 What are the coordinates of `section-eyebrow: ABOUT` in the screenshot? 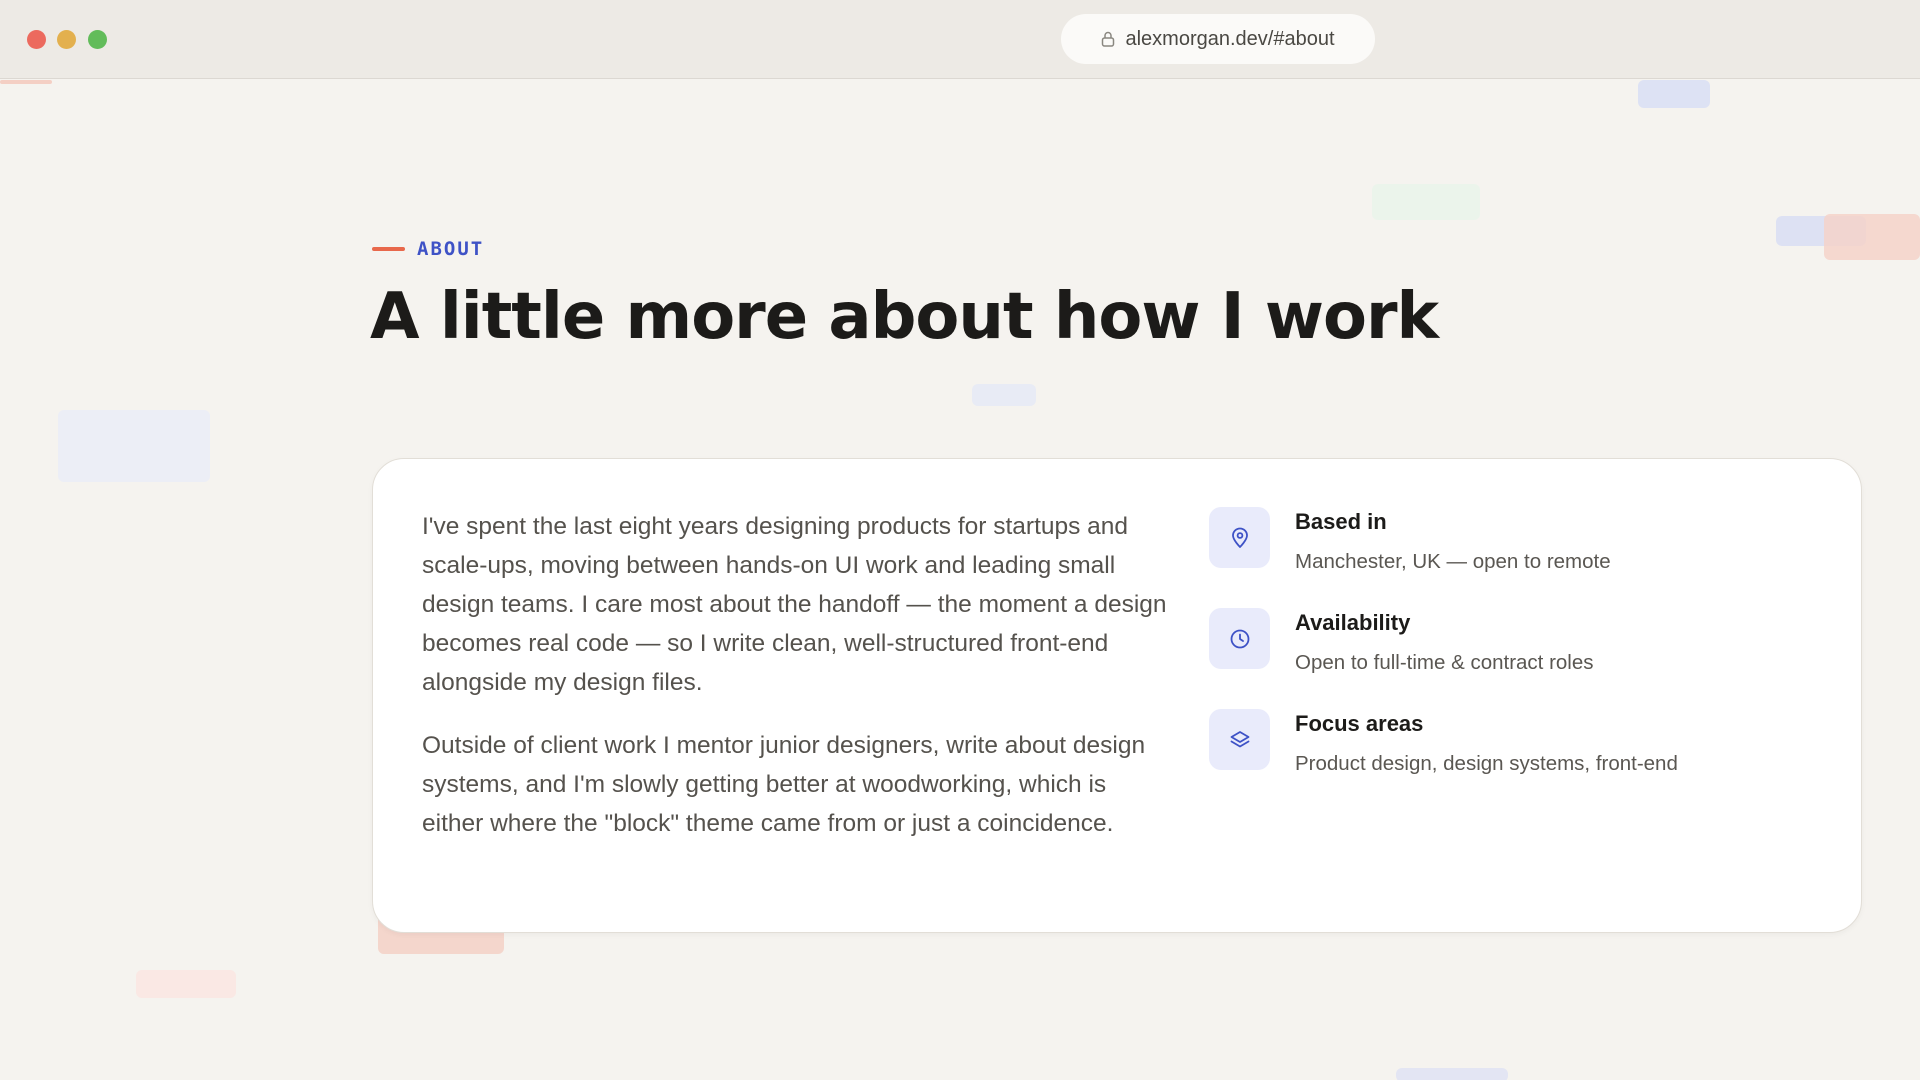 It's located at (428, 249).